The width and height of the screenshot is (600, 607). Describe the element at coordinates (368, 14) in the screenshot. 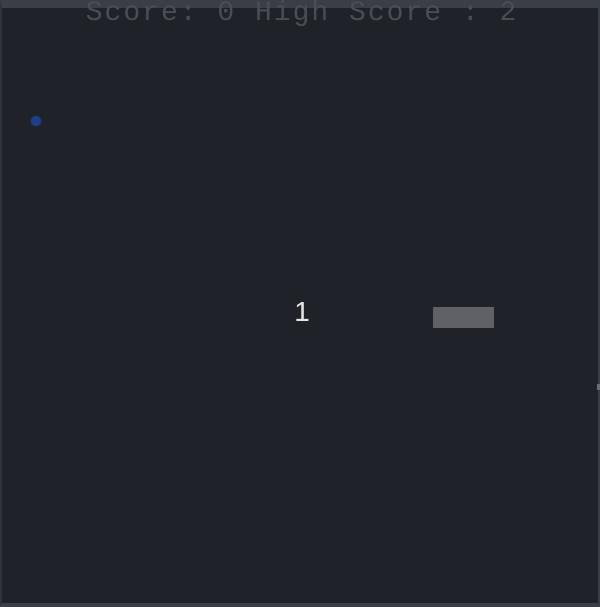

I see `high-score-label: High Score :` at that location.